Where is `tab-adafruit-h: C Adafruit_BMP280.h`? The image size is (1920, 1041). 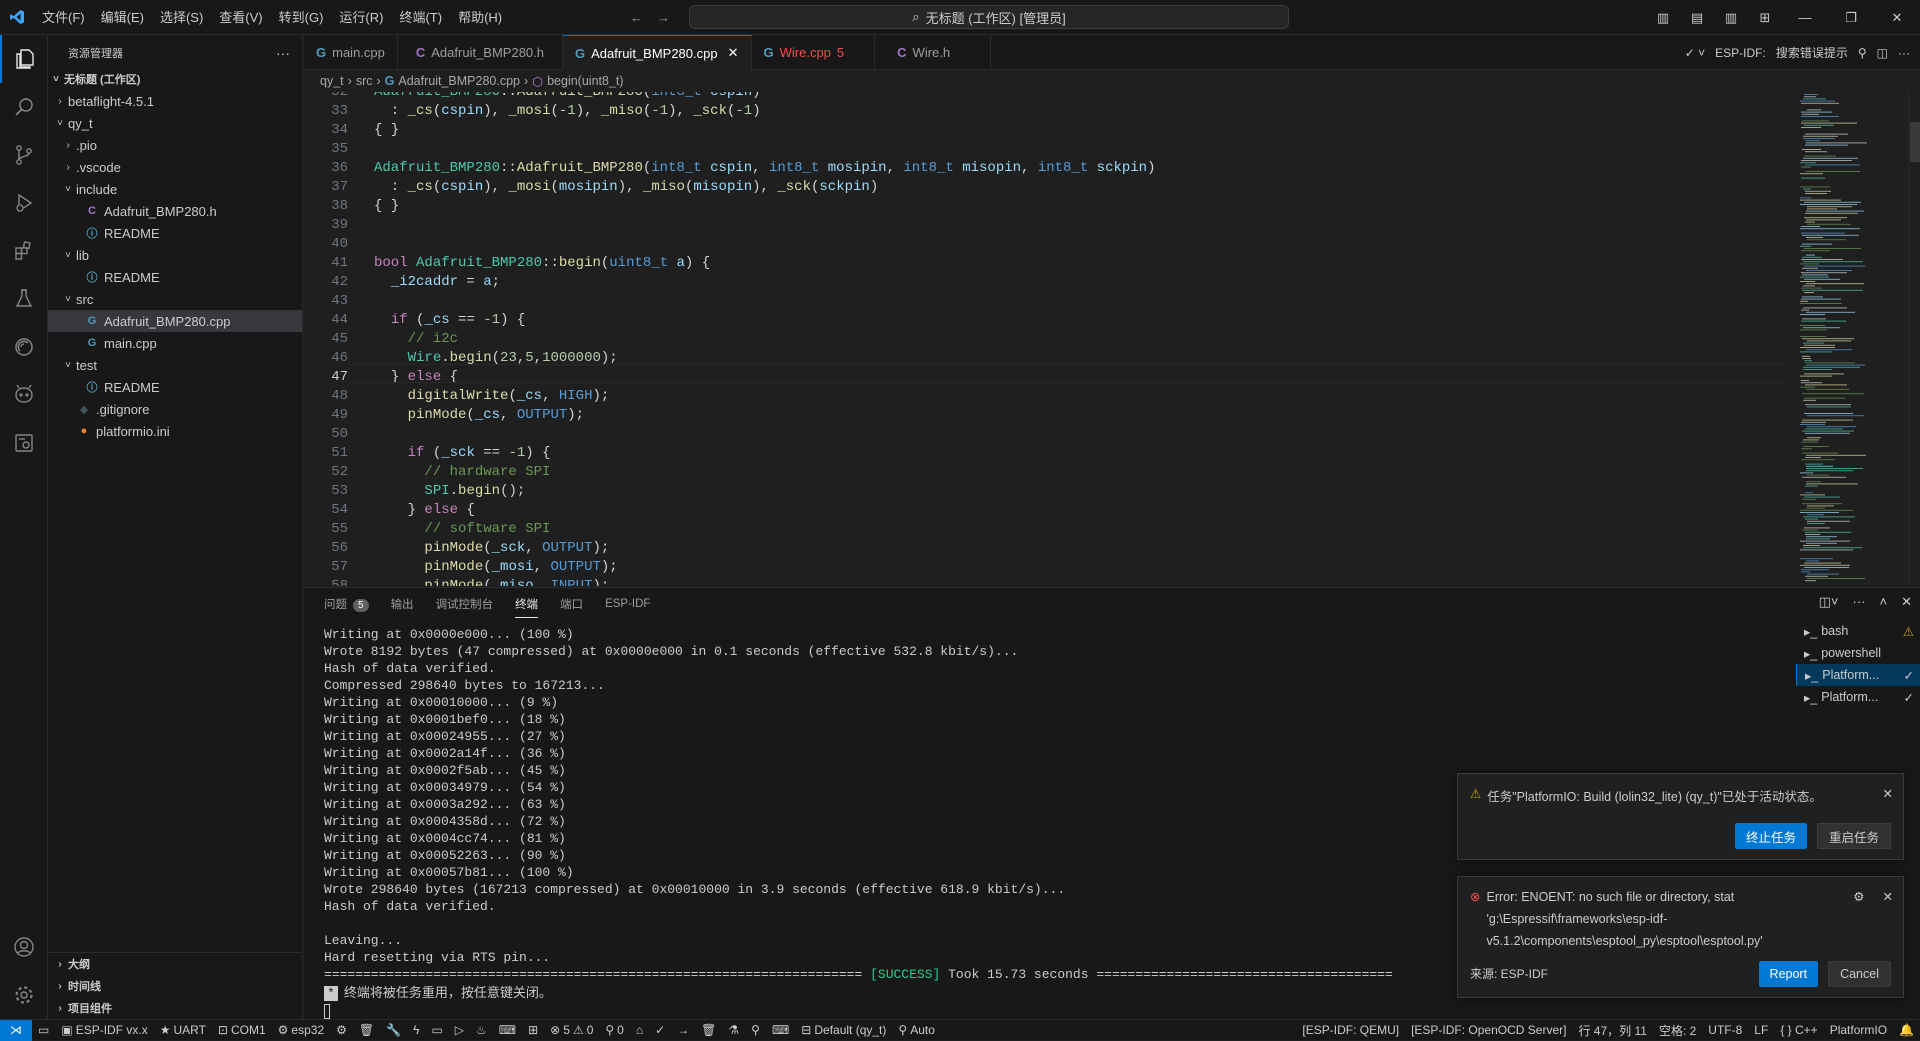
tab-adafruit-h: C Adafruit_BMP280.h is located at coordinates (480, 52).